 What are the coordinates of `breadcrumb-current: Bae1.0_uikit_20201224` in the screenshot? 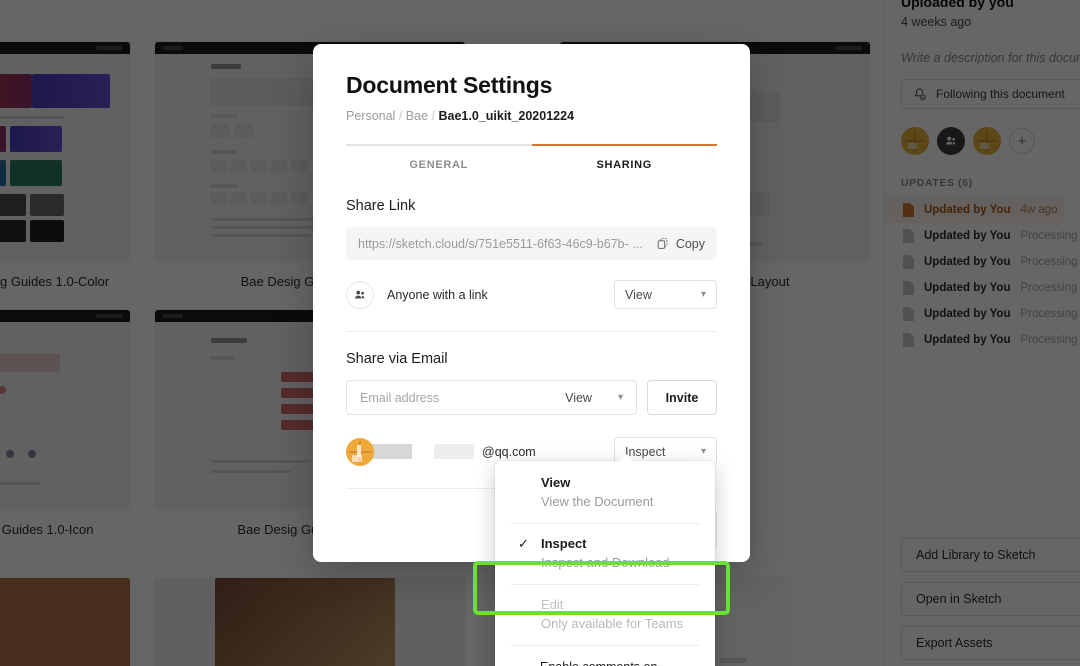 It's located at (506, 116).